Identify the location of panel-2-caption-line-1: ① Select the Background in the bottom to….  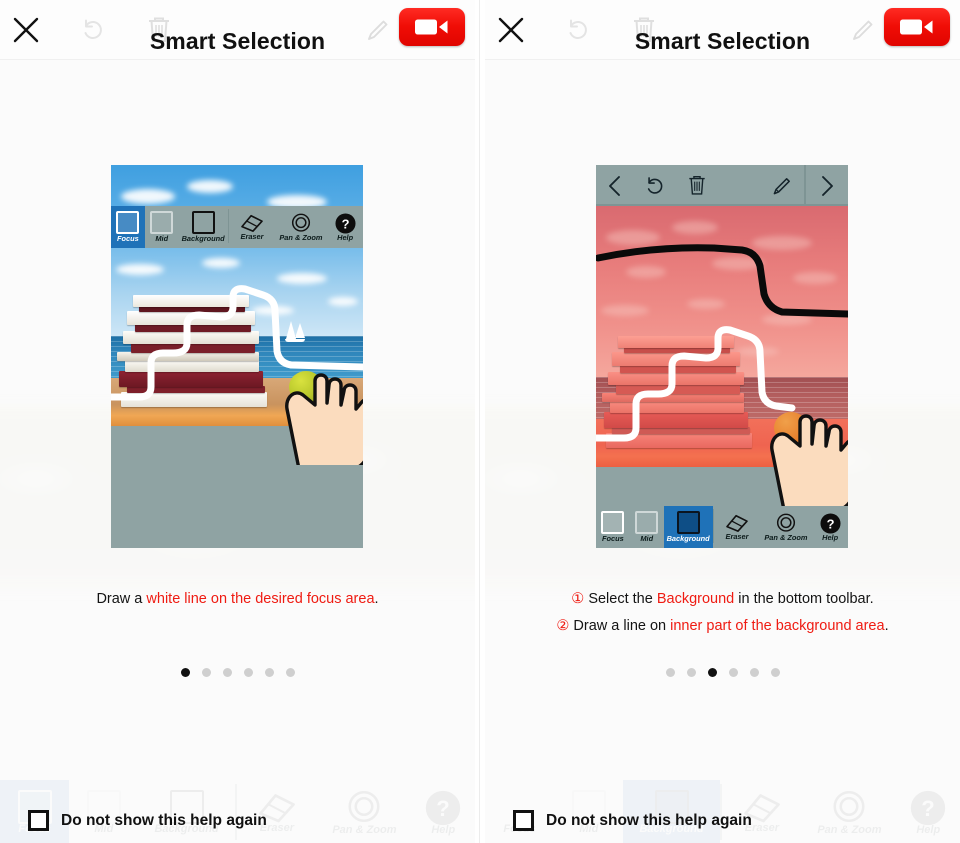
(722, 599).